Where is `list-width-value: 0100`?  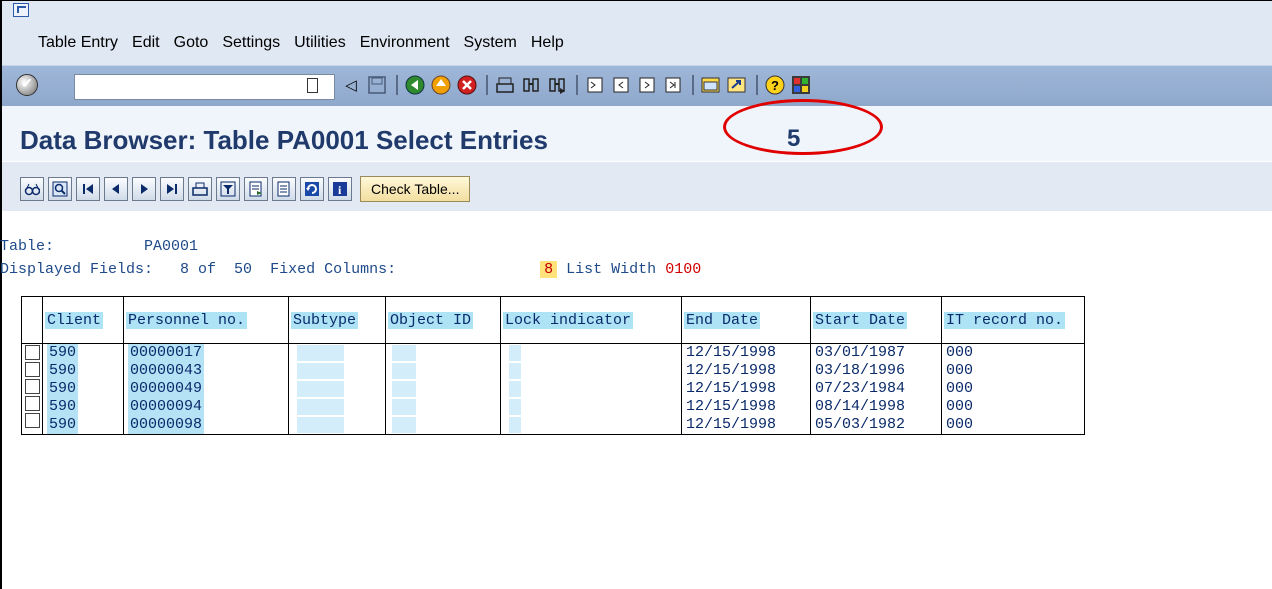
list-width-value: 0100 is located at coordinates (683, 269).